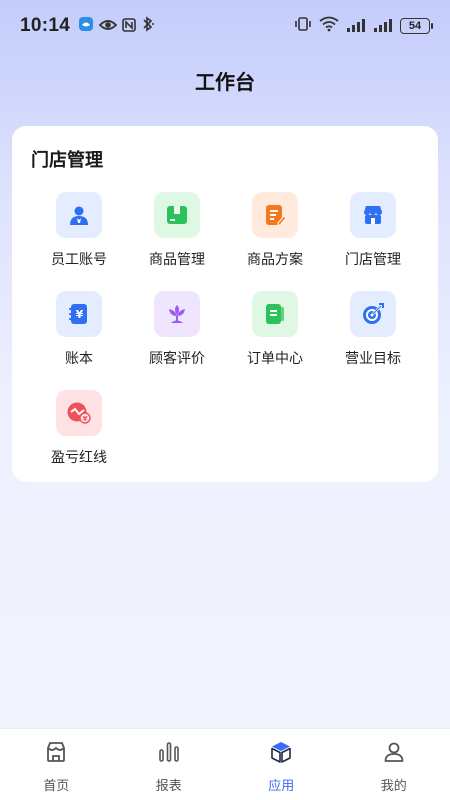  I want to click on apps-cube-icon, so click(281, 754).